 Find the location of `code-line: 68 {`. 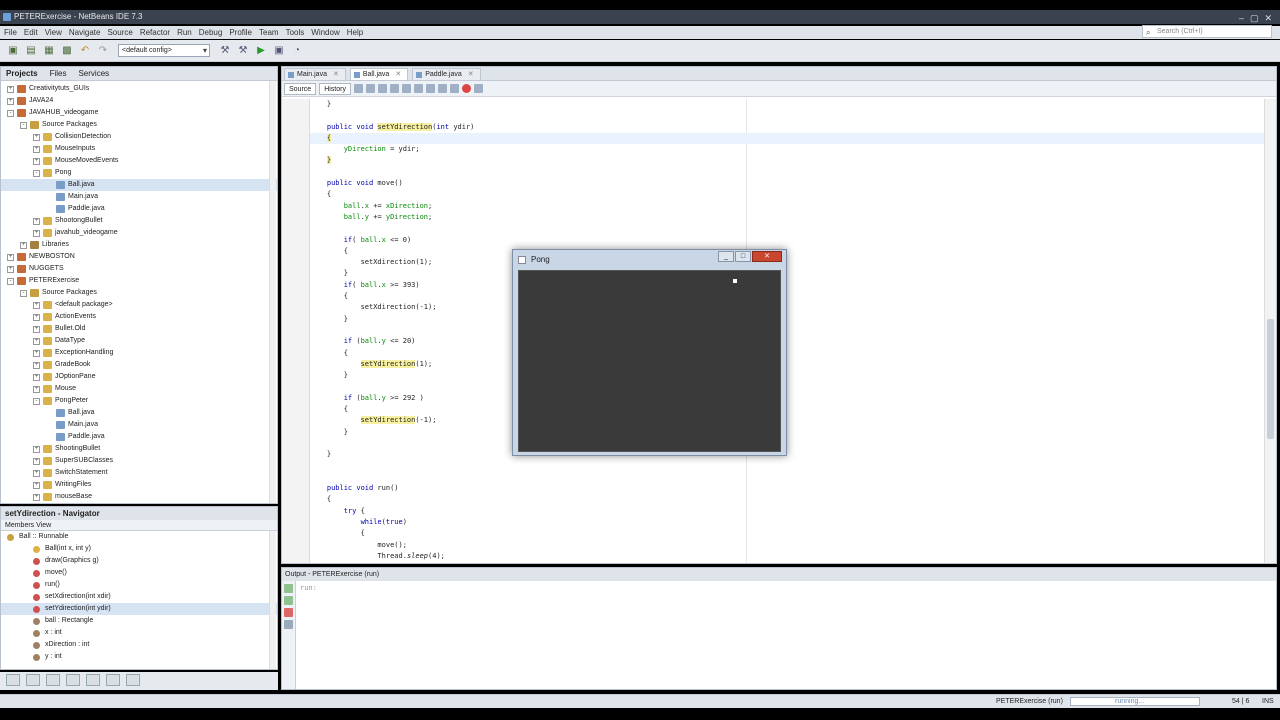

code-line: 68 { is located at coordinates (787, 296).